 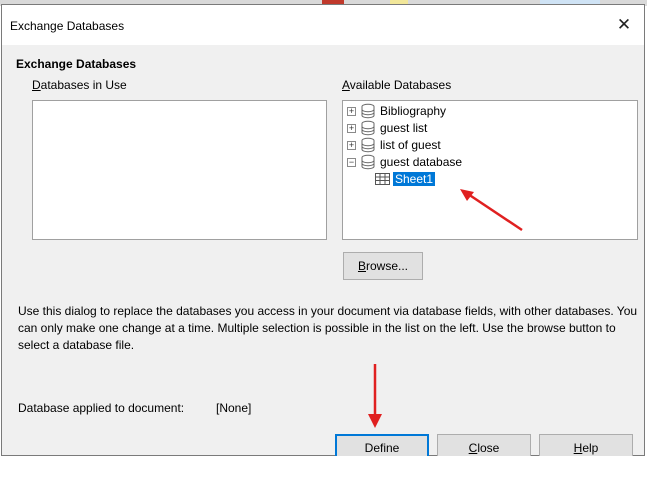 I want to click on close-icon: ✕, so click(x=624, y=25).